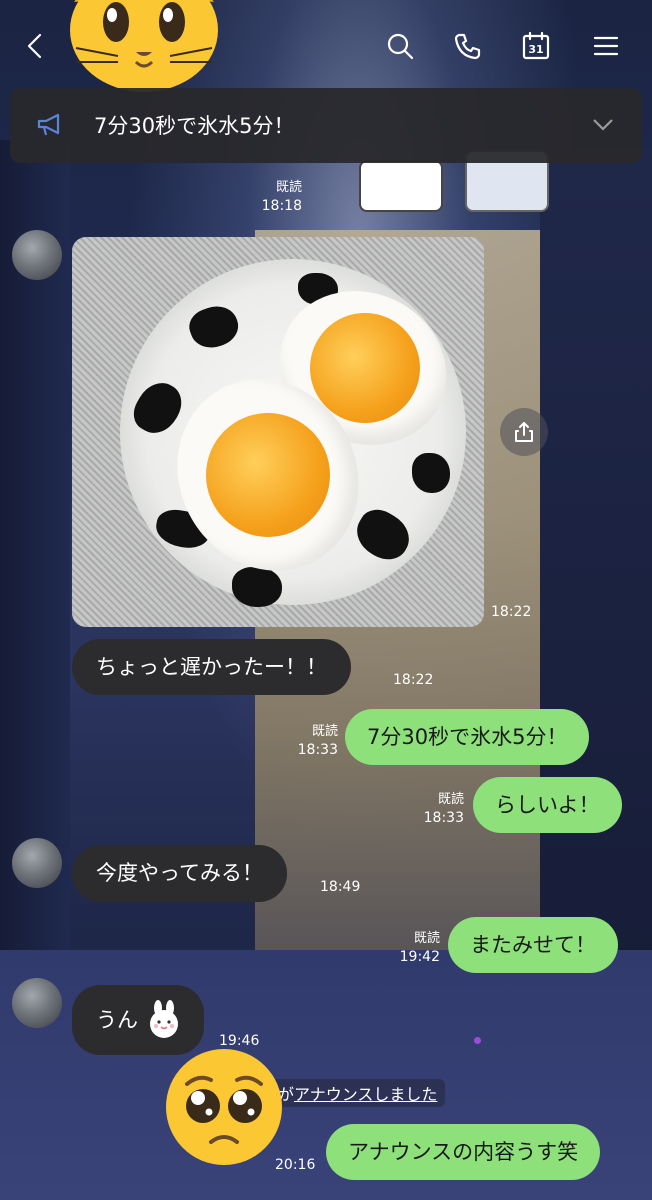  I want to click on message-time: 20:16, so click(295, 1165).